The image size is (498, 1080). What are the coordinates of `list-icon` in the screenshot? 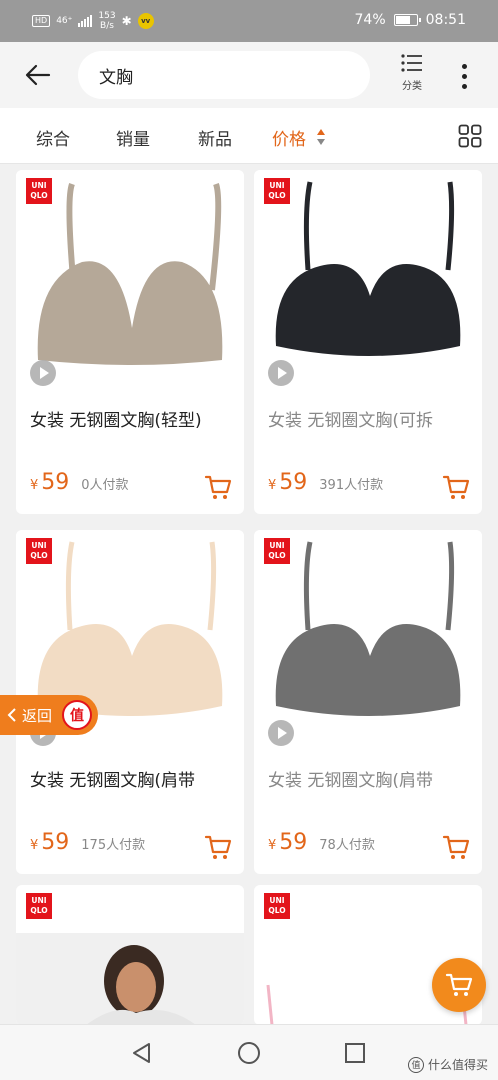 It's located at (411, 63).